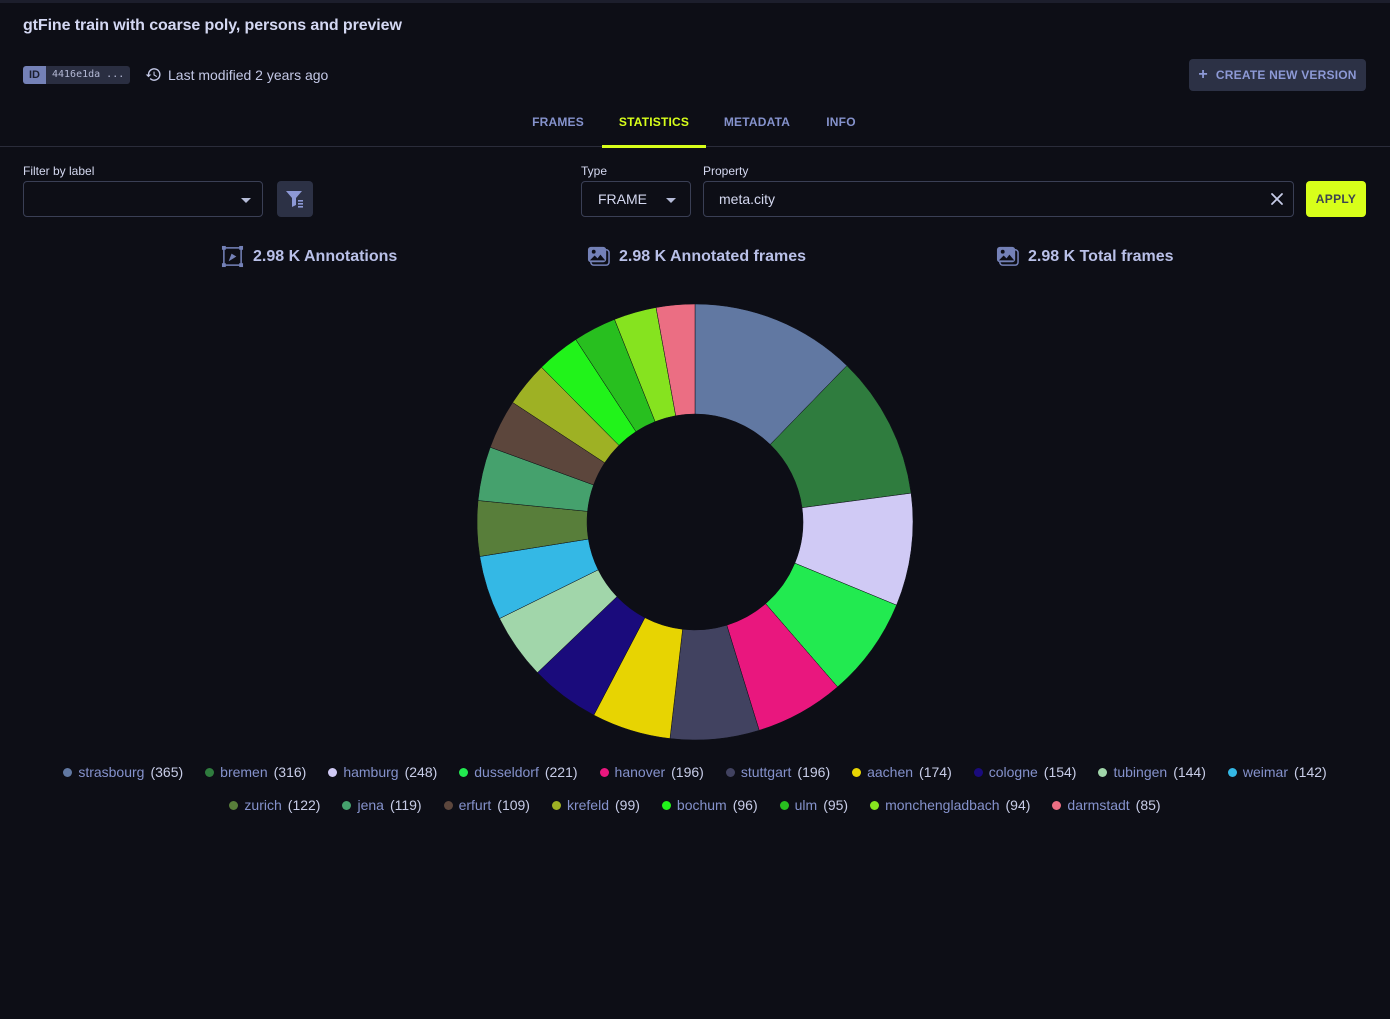 The height and width of the screenshot is (1019, 1390). I want to click on legend-count: (95), so click(836, 805).